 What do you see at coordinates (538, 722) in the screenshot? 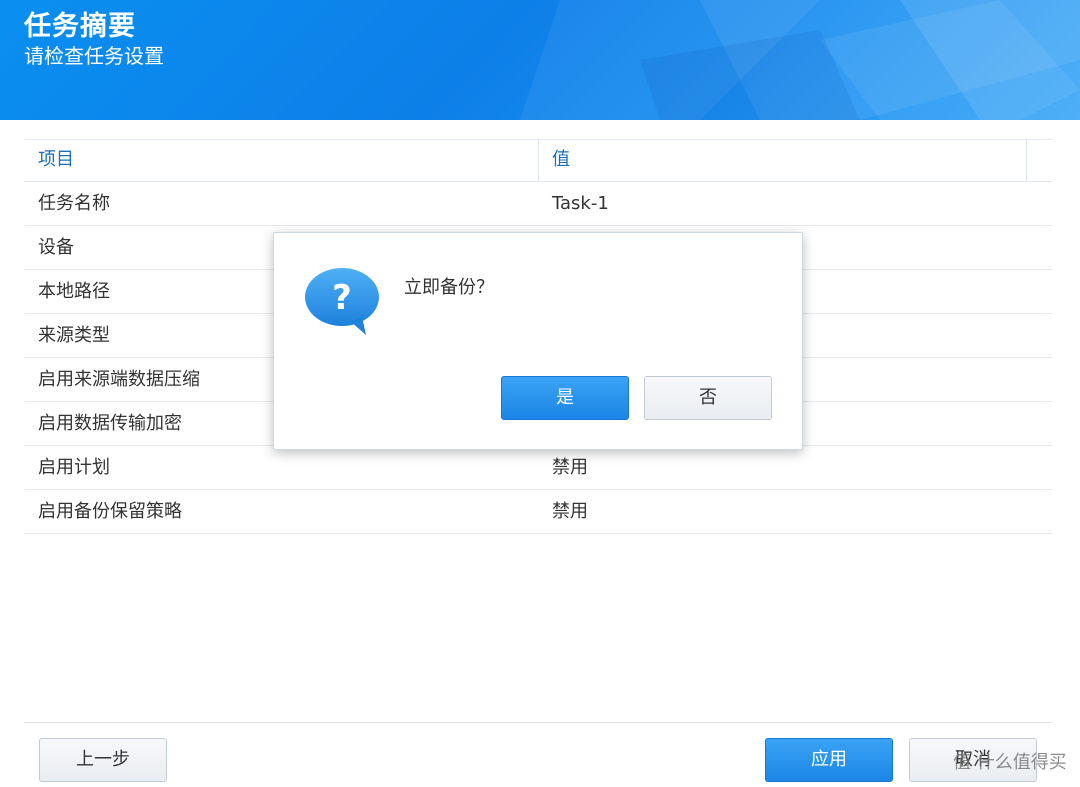
I see `footer-divider` at bounding box center [538, 722].